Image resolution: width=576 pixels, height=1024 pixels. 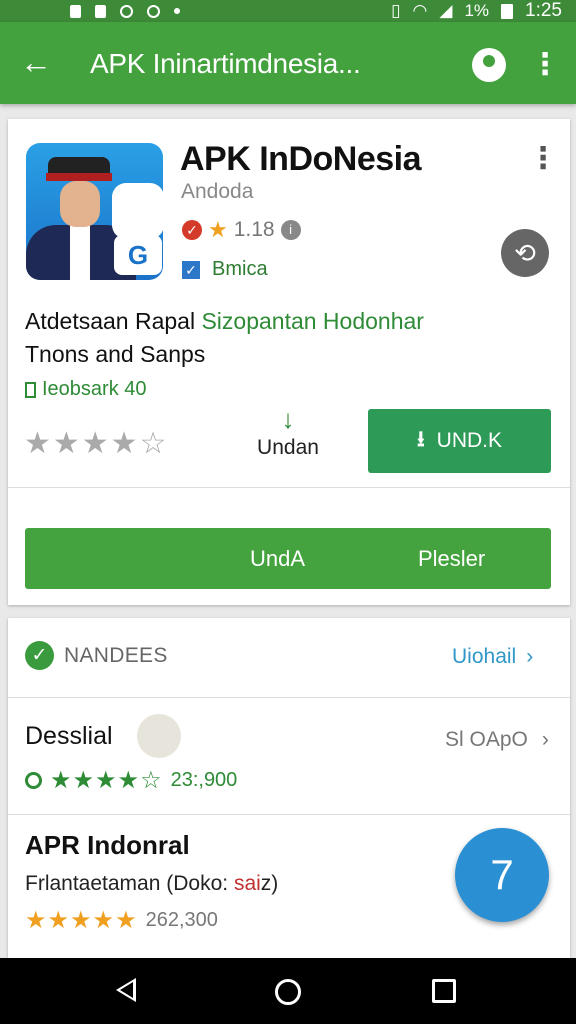 What do you see at coordinates (396, 10) in the screenshot?
I see `vibrate-icon: ▯` at bounding box center [396, 10].